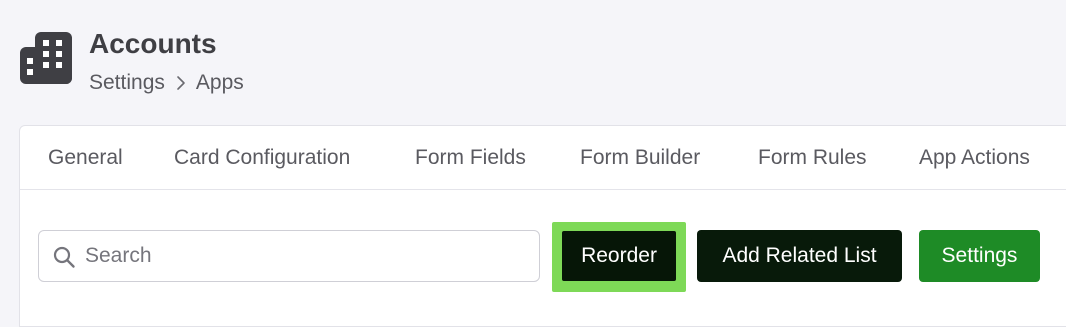 Image resolution: width=1066 pixels, height=327 pixels. Describe the element at coordinates (619, 256) in the screenshot. I see `reorder-button: Reorder` at that location.